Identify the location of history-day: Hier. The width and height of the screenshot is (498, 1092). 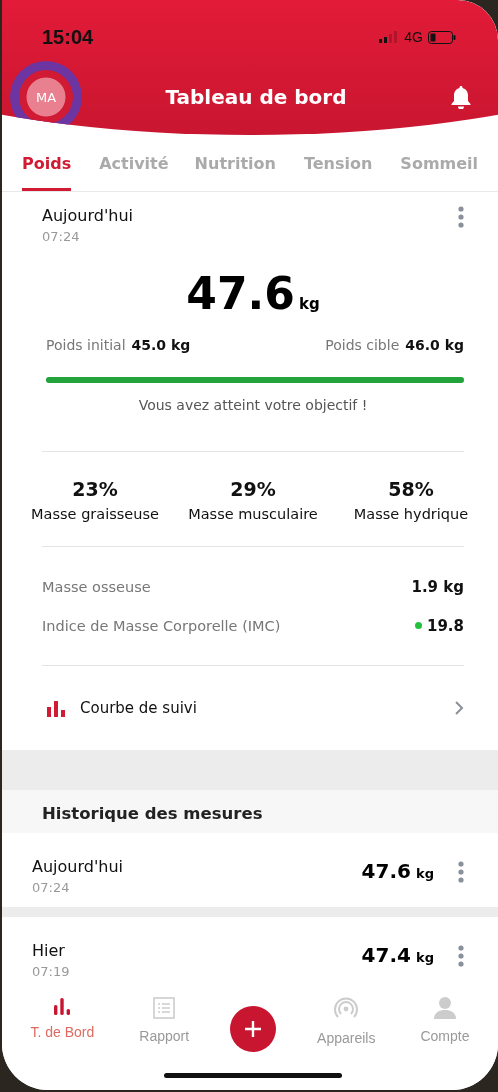
(197, 950).